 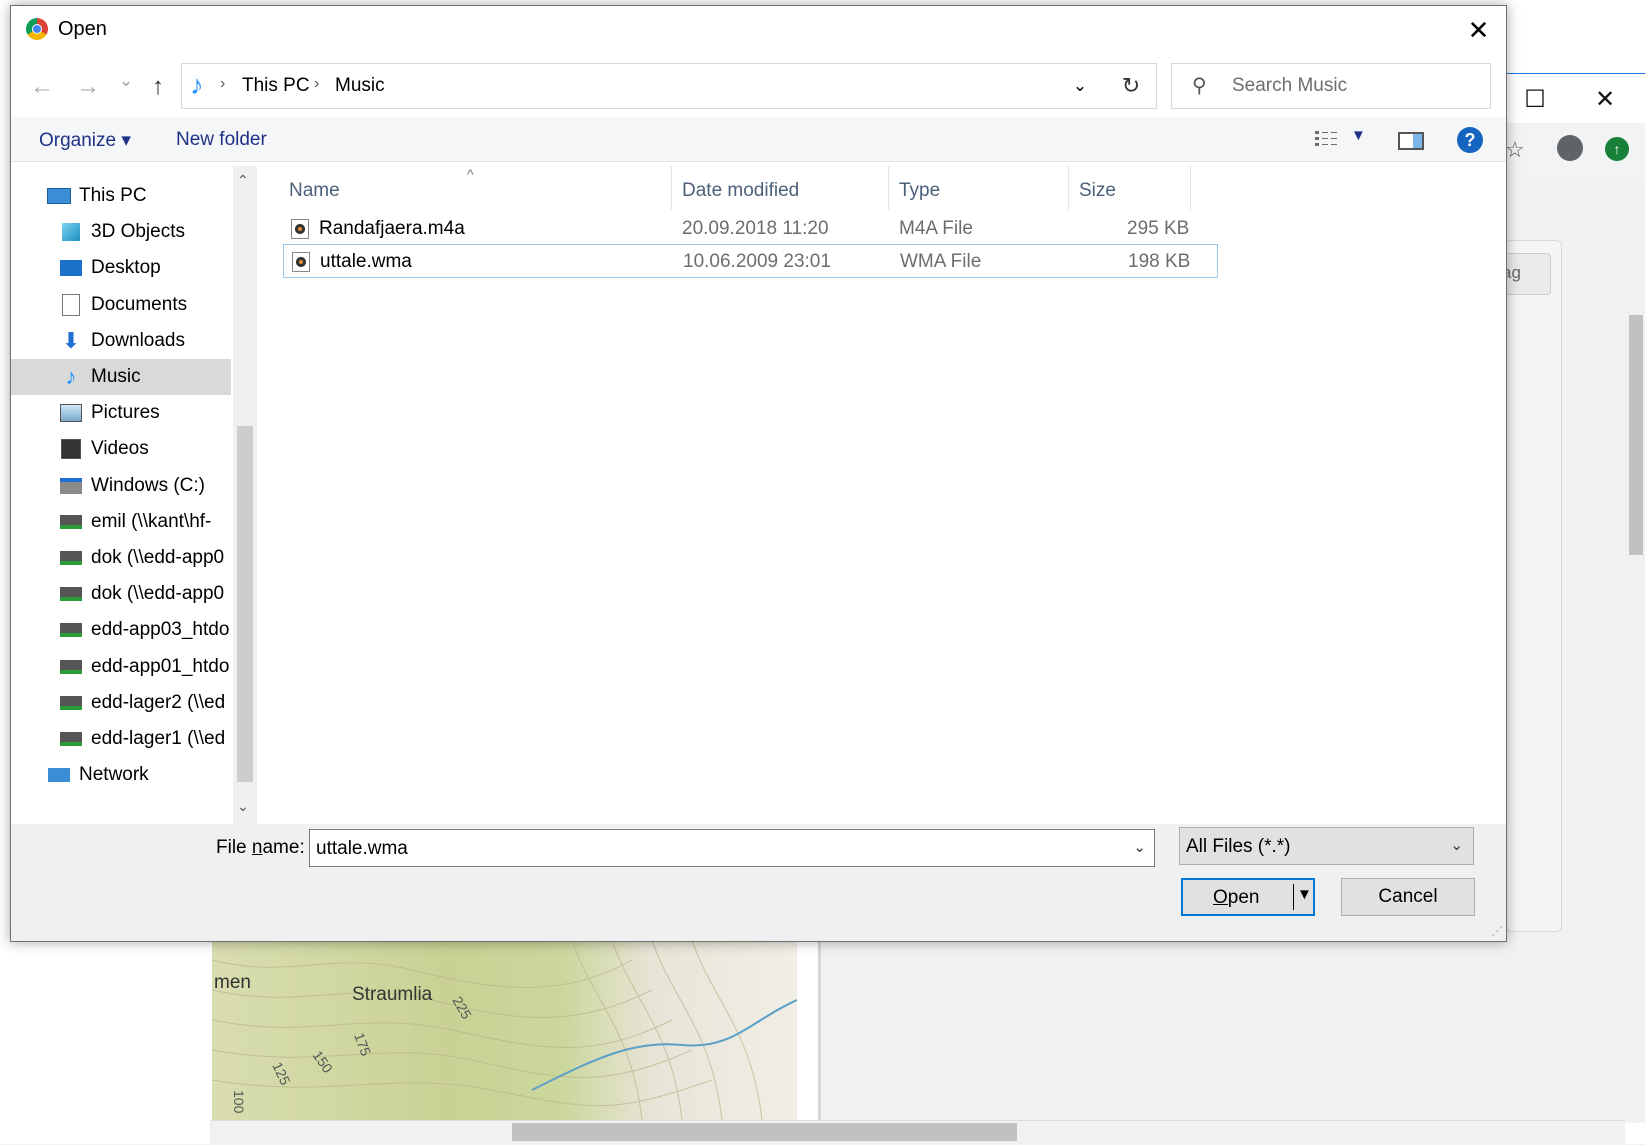 What do you see at coordinates (160, 666) in the screenshot?
I see `tree-item-label: edd-app01_htdo` at bounding box center [160, 666].